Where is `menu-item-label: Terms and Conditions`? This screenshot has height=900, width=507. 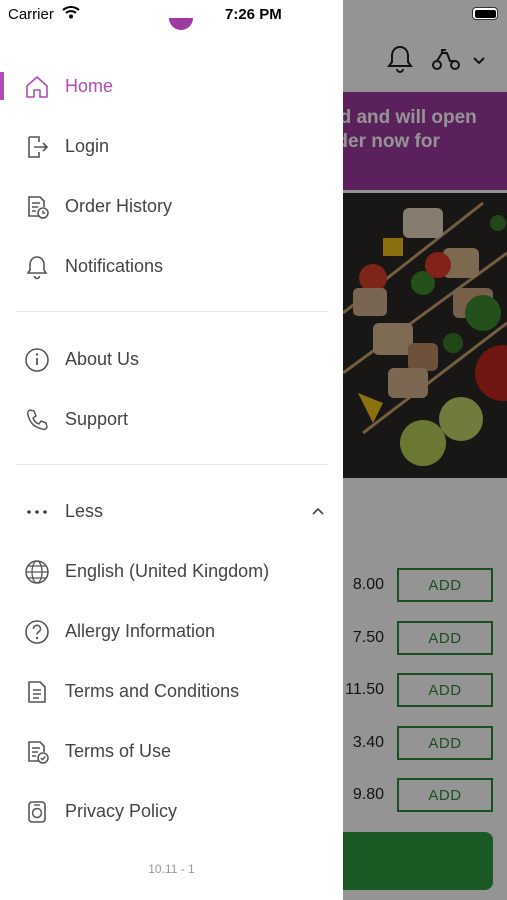
menu-item-label: Terms and Conditions is located at coordinates (152, 691).